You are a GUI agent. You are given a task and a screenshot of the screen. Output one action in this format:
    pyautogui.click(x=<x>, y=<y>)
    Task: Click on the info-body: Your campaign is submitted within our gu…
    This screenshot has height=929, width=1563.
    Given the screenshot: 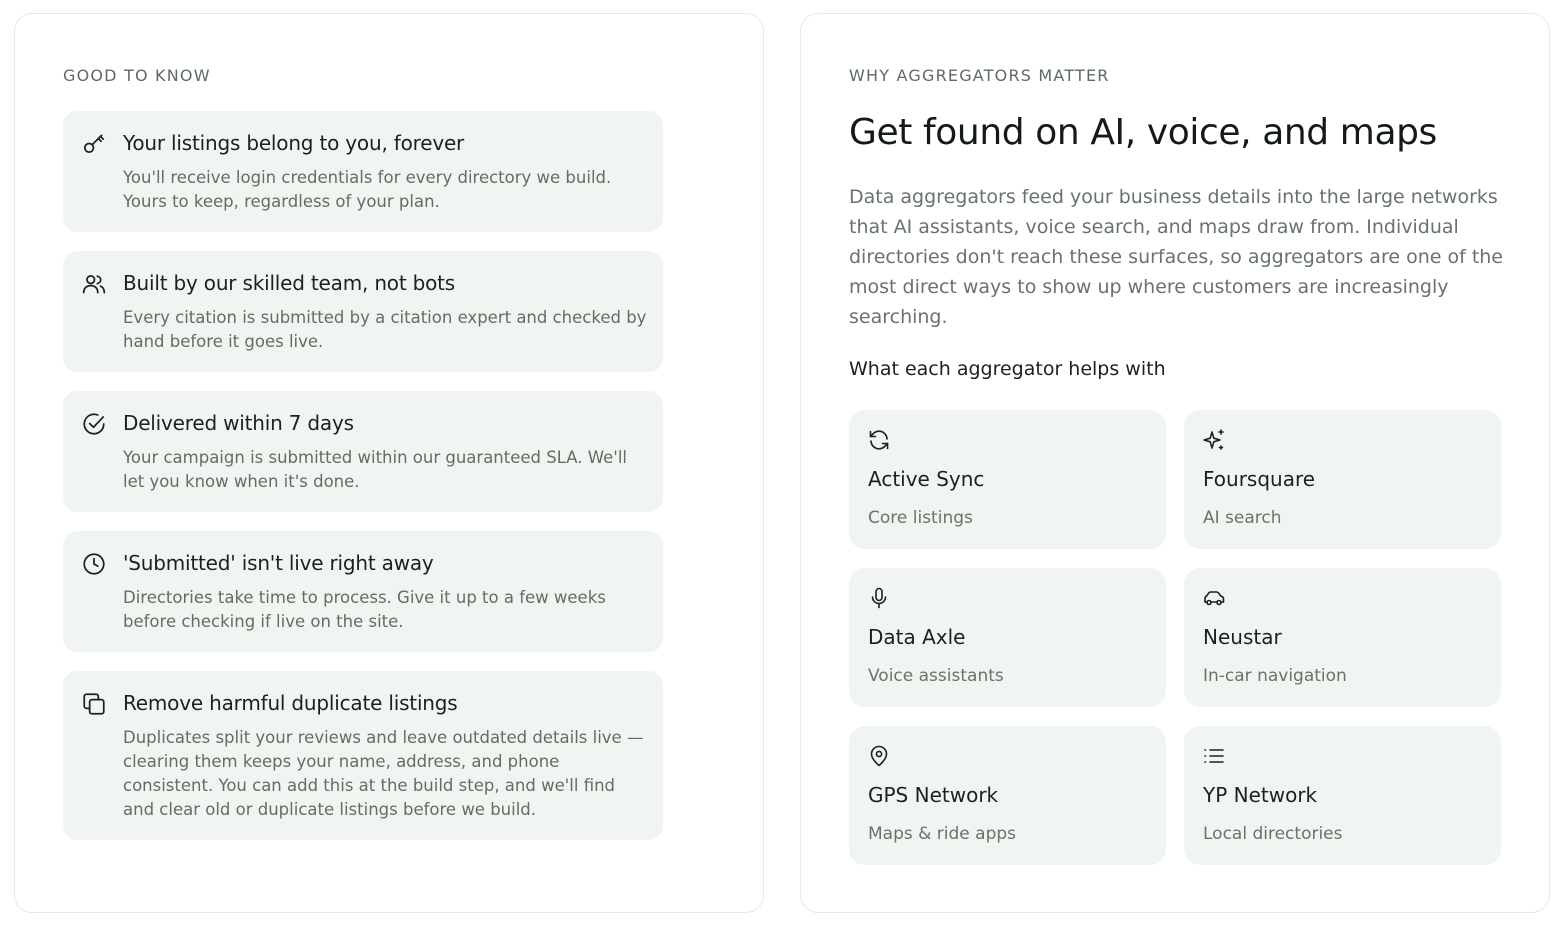 What is the action you would take?
    pyautogui.click(x=375, y=469)
    